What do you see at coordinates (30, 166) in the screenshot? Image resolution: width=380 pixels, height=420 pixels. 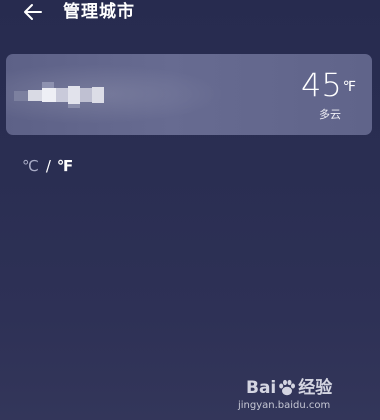 I see `celsius-option: ℃` at bounding box center [30, 166].